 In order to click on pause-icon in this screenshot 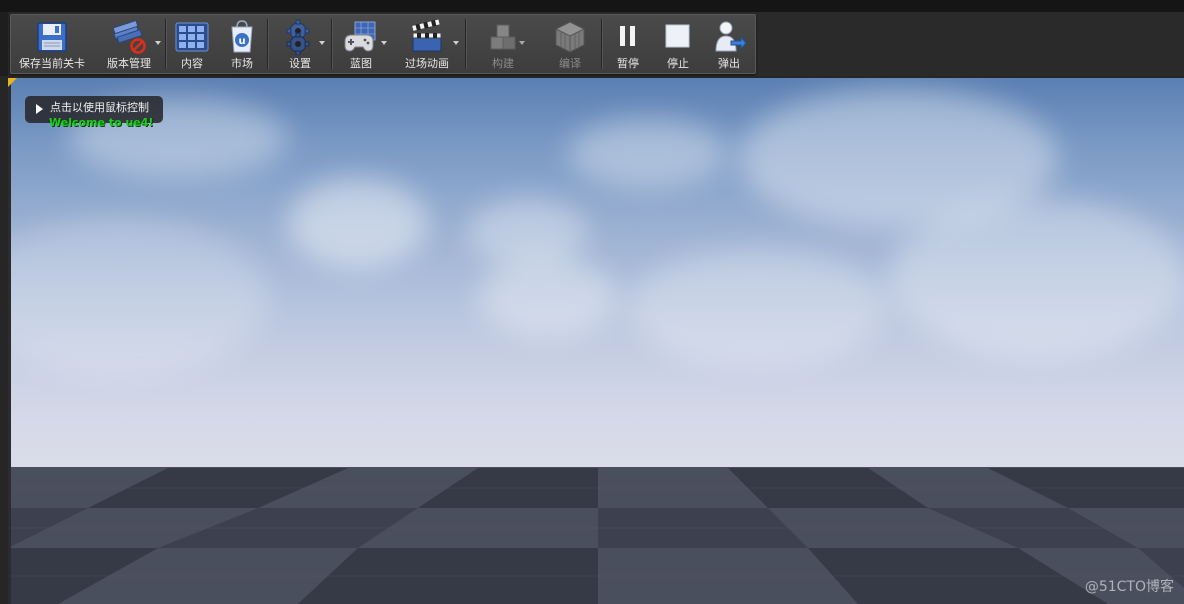, I will do `click(628, 37)`.